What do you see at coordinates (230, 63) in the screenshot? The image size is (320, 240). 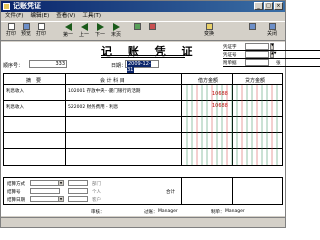 I see `attachments-label: 附单据` at bounding box center [230, 63].